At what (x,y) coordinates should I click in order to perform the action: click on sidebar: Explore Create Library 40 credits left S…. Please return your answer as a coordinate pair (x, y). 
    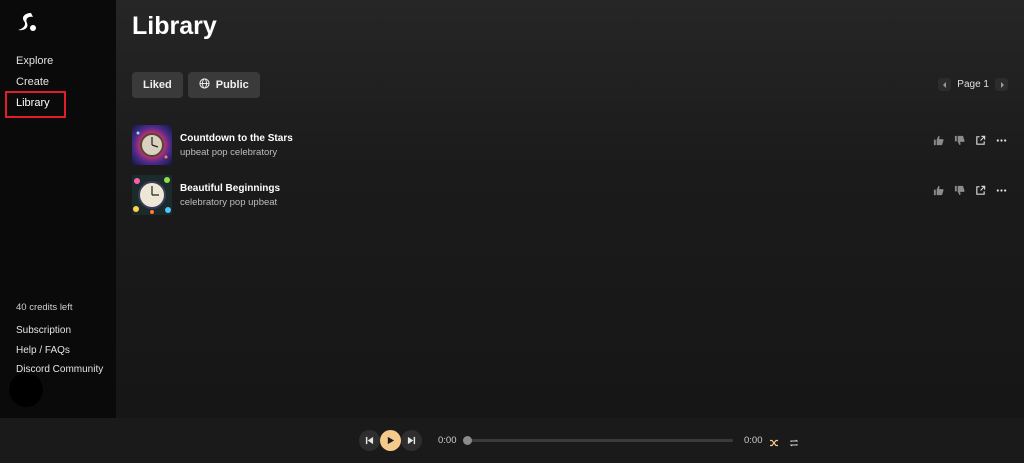
    Looking at the image, I should click on (58, 209).